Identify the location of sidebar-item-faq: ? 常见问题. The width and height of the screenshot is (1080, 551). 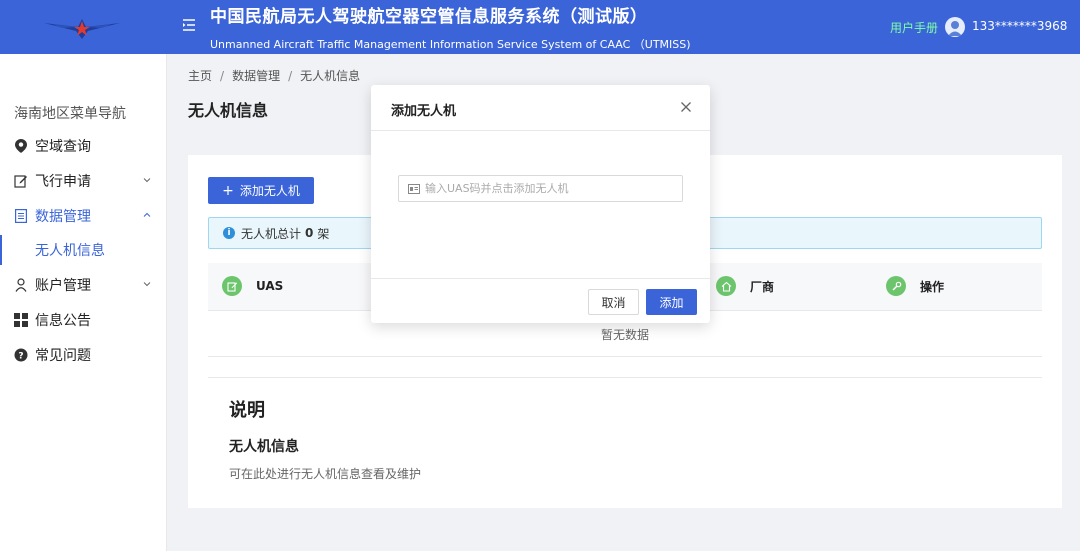
(83, 355).